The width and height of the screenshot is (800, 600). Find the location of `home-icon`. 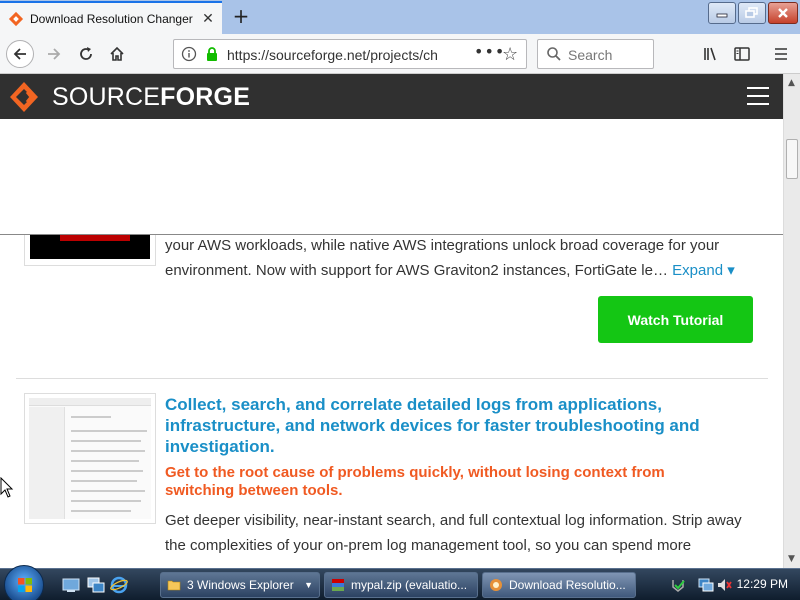

home-icon is located at coordinates (117, 53).